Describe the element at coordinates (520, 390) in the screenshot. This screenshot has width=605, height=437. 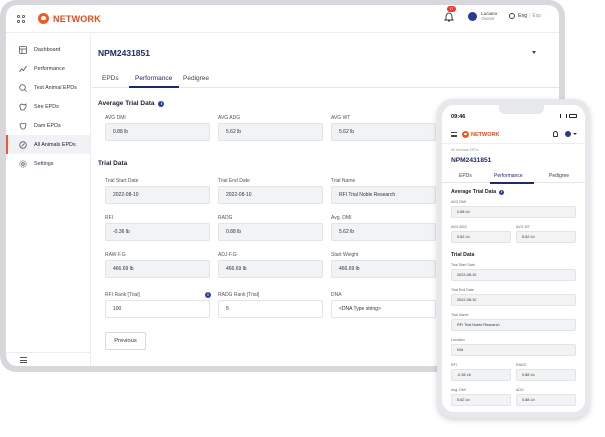
I see `field-label: ADG` at that location.